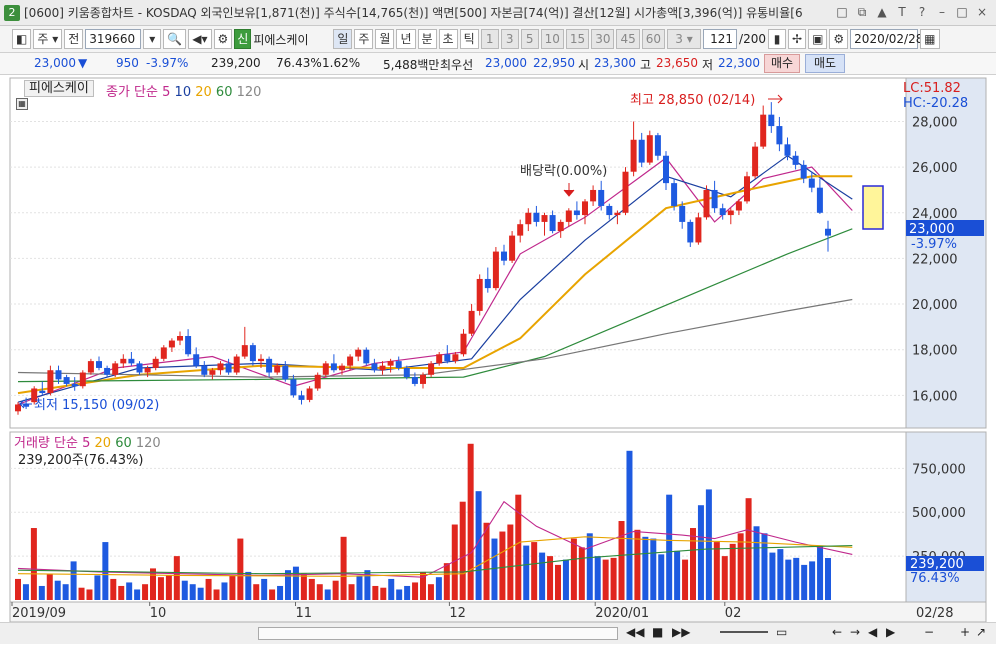 The image size is (996, 648). What do you see at coordinates (922, 12) in the screenshot?
I see `help-icon: ?` at bounding box center [922, 12].